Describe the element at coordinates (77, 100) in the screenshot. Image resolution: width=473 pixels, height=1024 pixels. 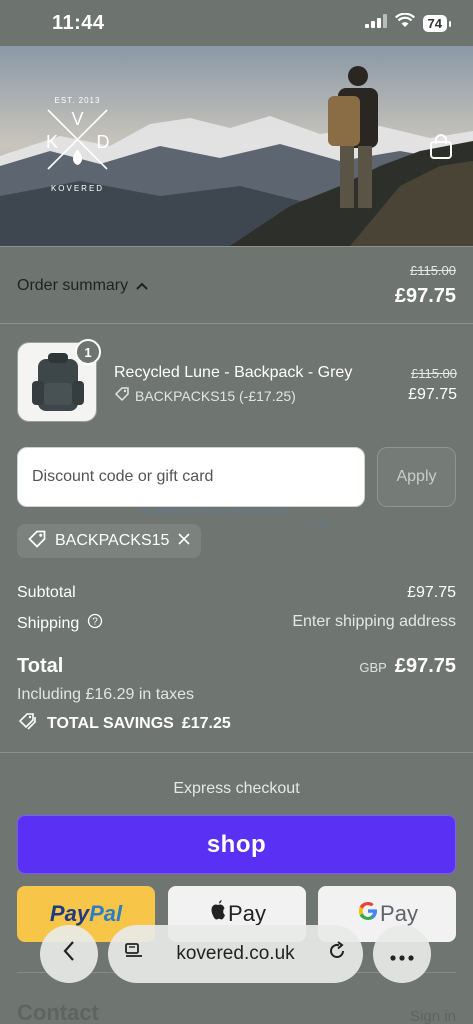
I see `logo-est: EST. 2013` at that location.